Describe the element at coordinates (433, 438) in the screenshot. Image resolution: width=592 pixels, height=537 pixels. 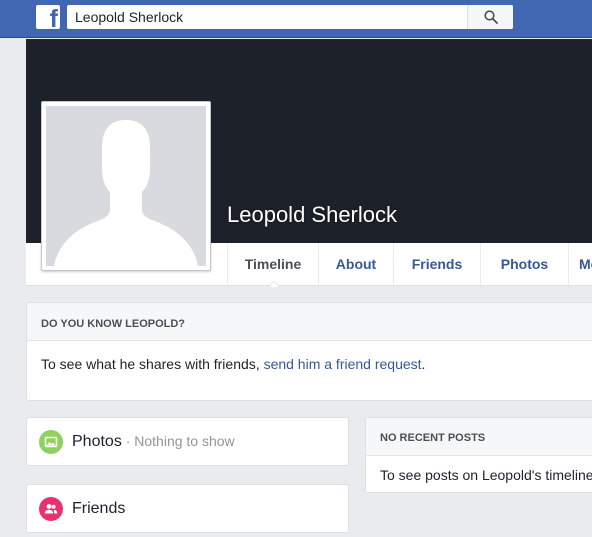
I see `card-heading: NO RECENT POSTS` at that location.